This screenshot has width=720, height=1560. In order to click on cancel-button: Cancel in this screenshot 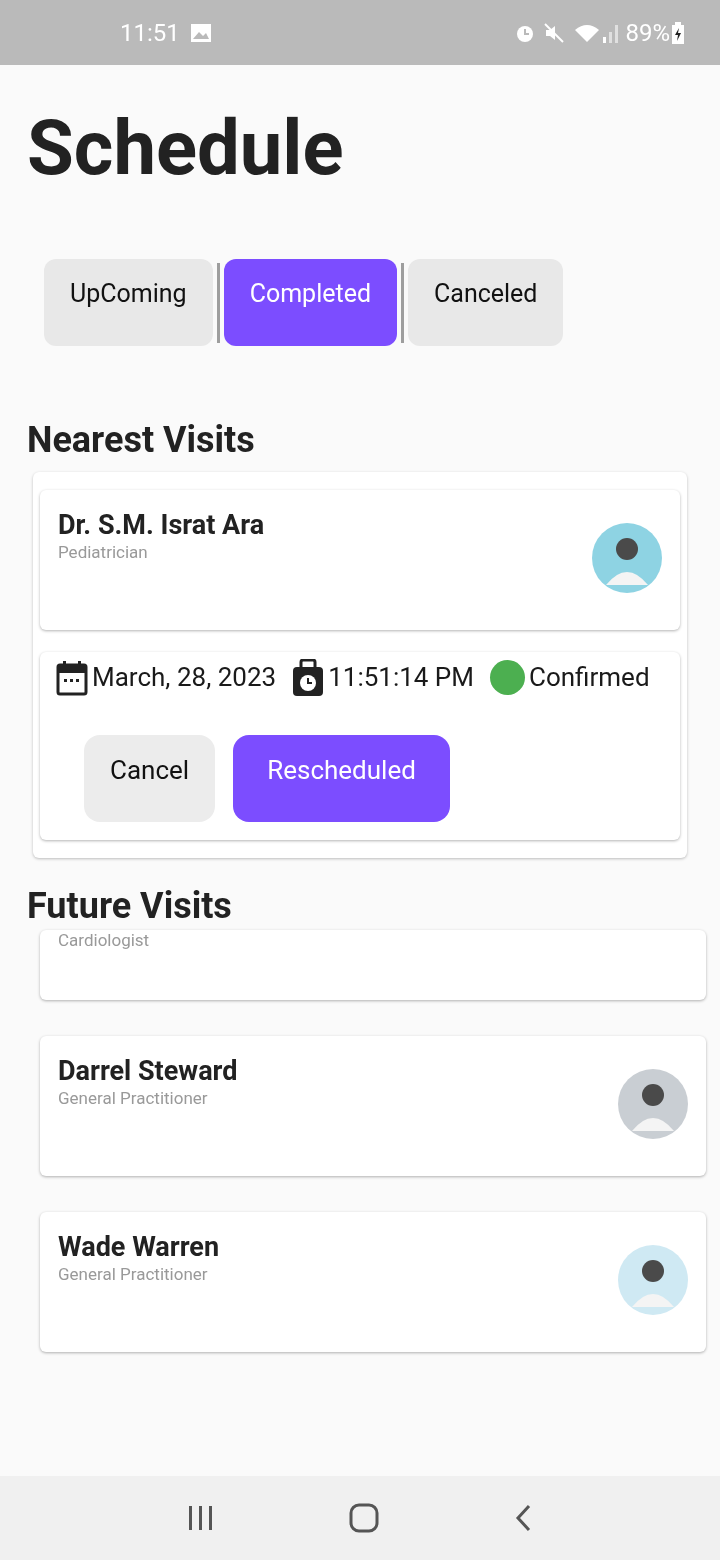, I will do `click(150, 778)`.